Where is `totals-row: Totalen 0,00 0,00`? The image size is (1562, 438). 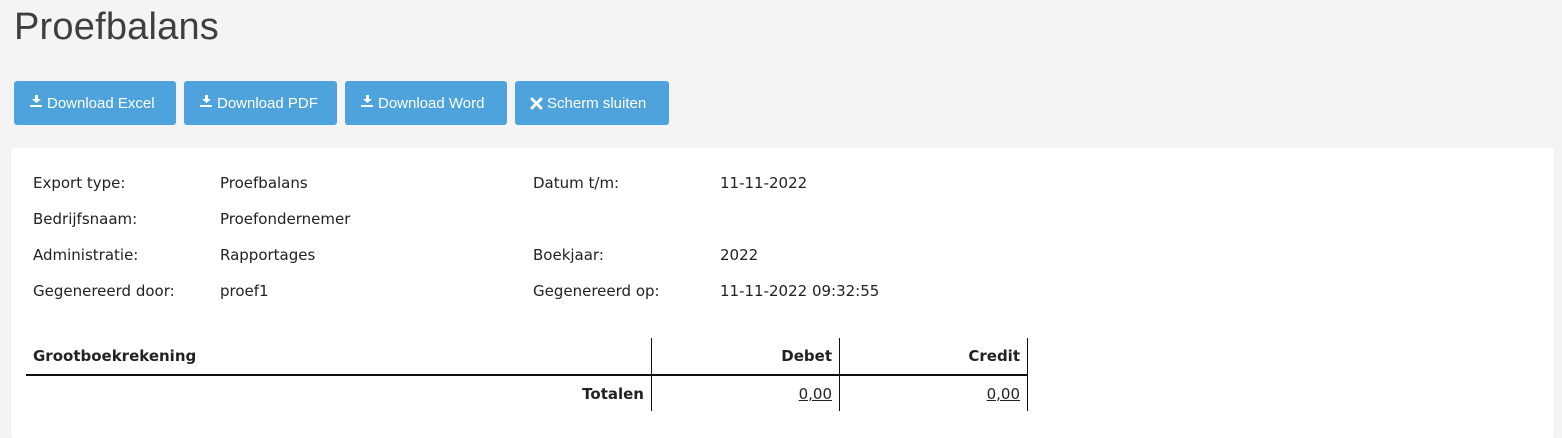
totals-row: Totalen 0,00 0,00 is located at coordinates (527, 393).